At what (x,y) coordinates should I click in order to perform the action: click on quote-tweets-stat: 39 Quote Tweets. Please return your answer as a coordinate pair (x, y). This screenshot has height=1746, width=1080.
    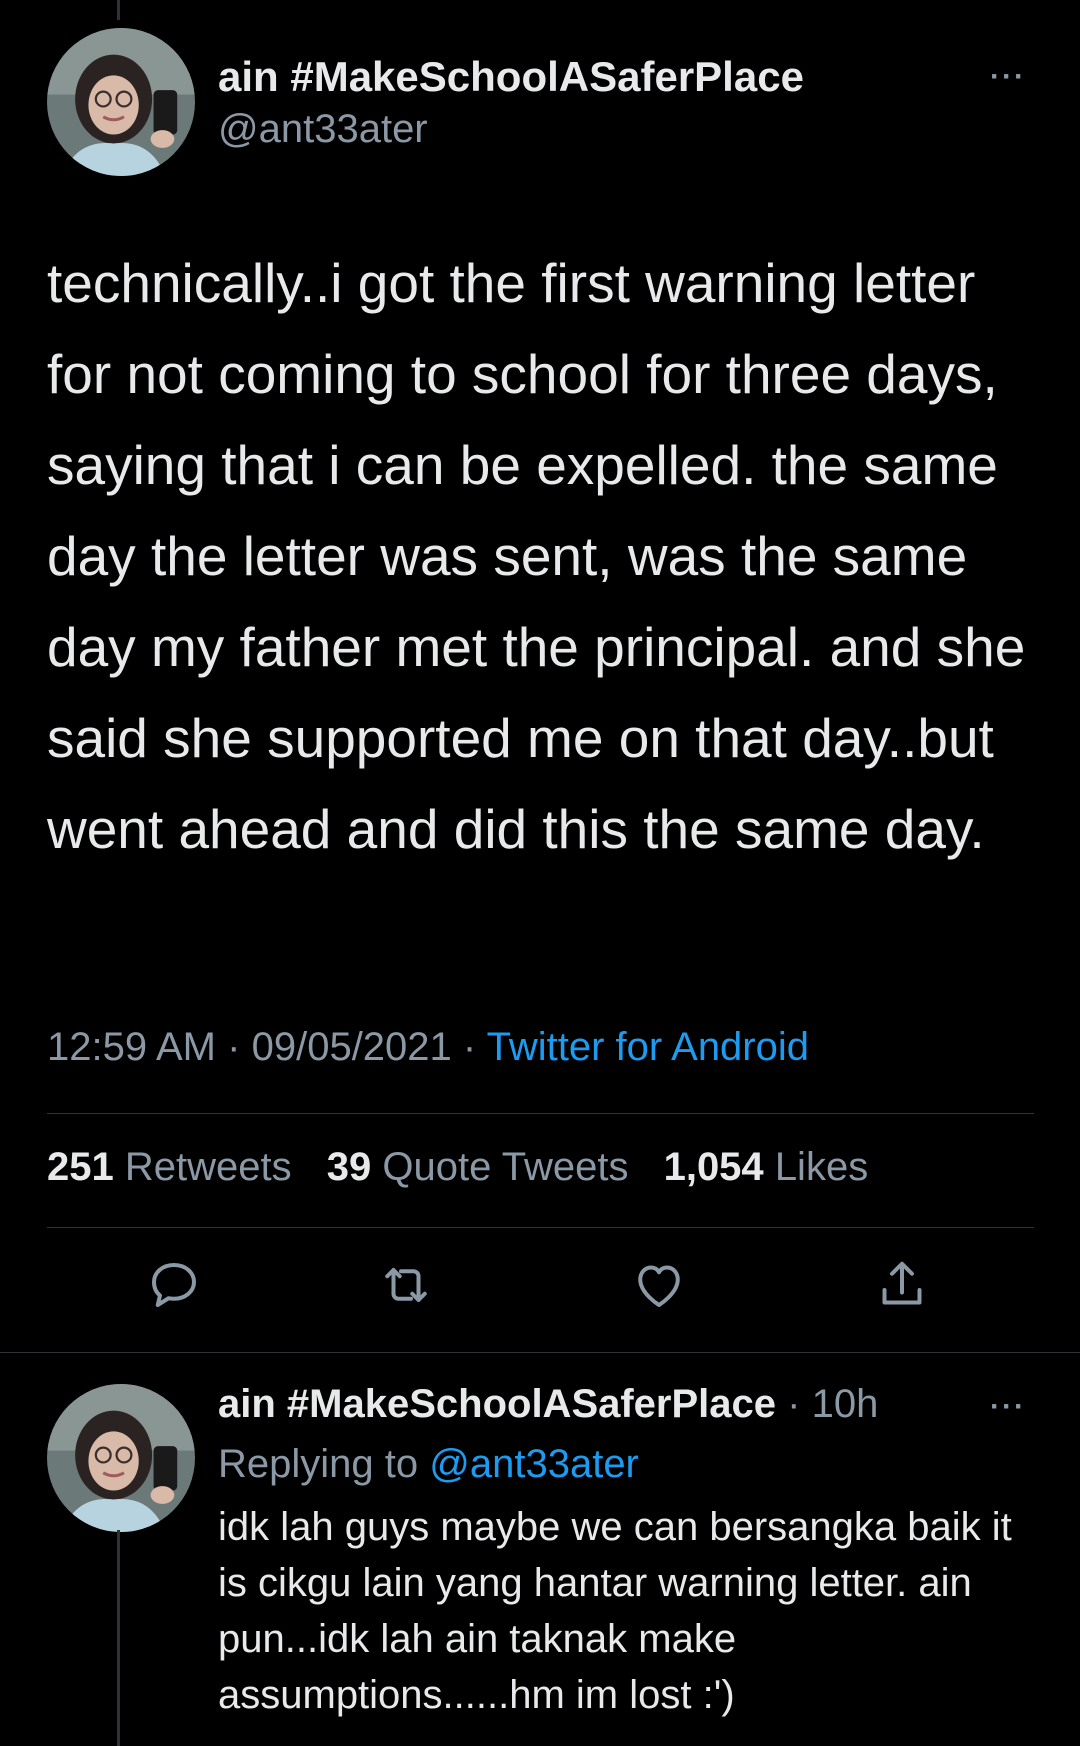
    Looking at the image, I should click on (478, 1167).